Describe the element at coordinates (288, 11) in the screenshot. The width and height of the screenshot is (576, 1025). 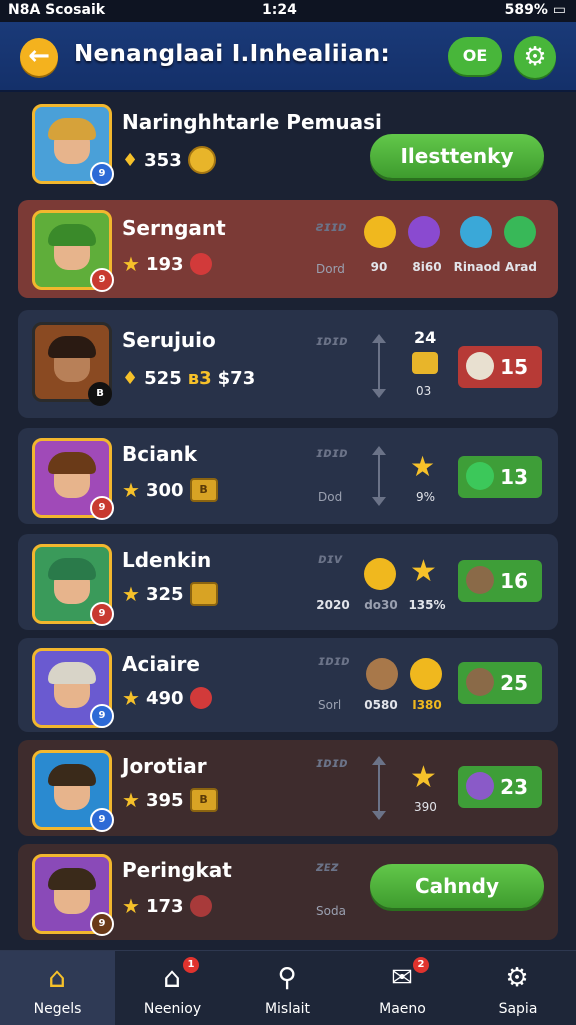
I see `status-bar: N8A Scosaik 1:24 589% ▭` at that location.